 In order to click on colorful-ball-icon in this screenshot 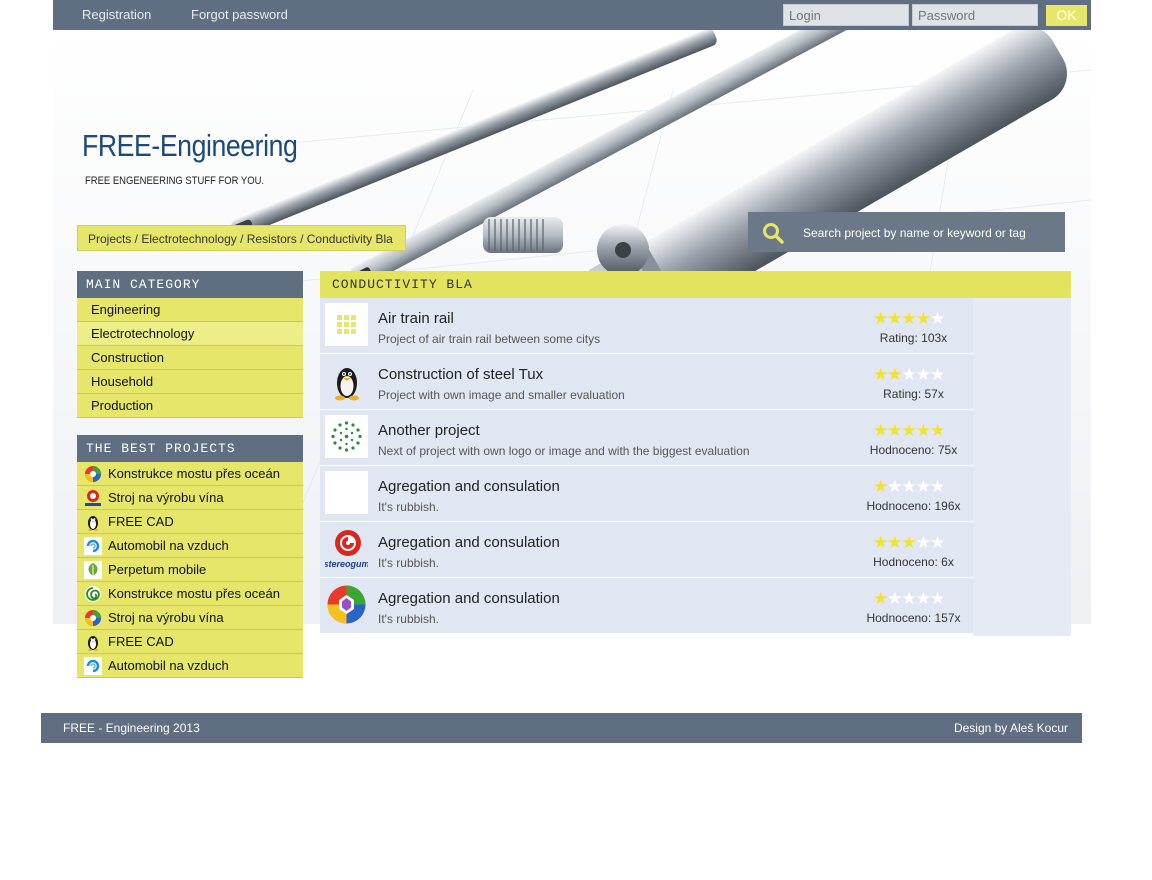, I will do `click(93, 618)`.